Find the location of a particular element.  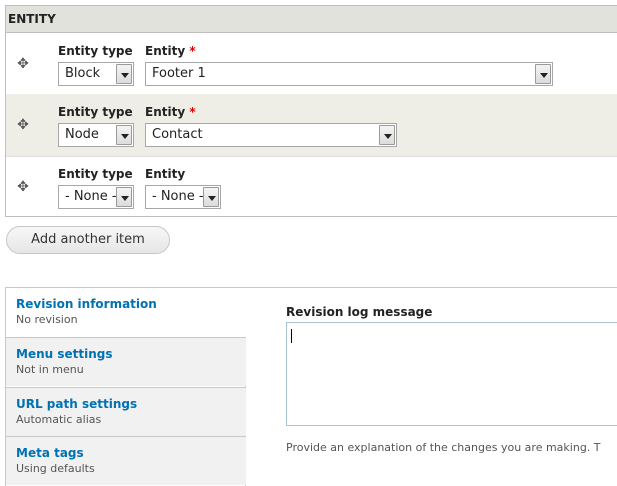

table-row: ✥ Entity type Entity * Block Footer 1 is located at coordinates (311, 64).